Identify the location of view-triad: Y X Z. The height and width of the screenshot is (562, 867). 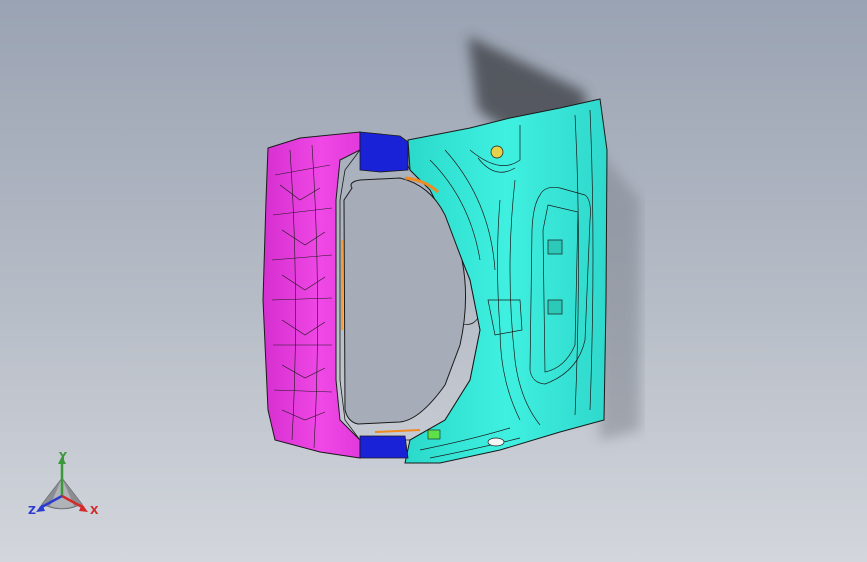
(63, 486).